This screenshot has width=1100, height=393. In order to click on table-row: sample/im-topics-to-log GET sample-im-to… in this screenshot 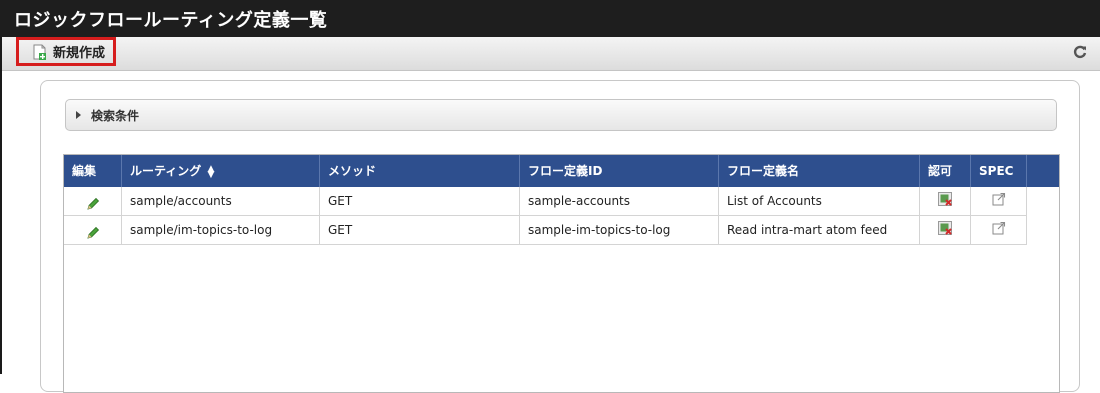, I will do `click(561, 230)`.